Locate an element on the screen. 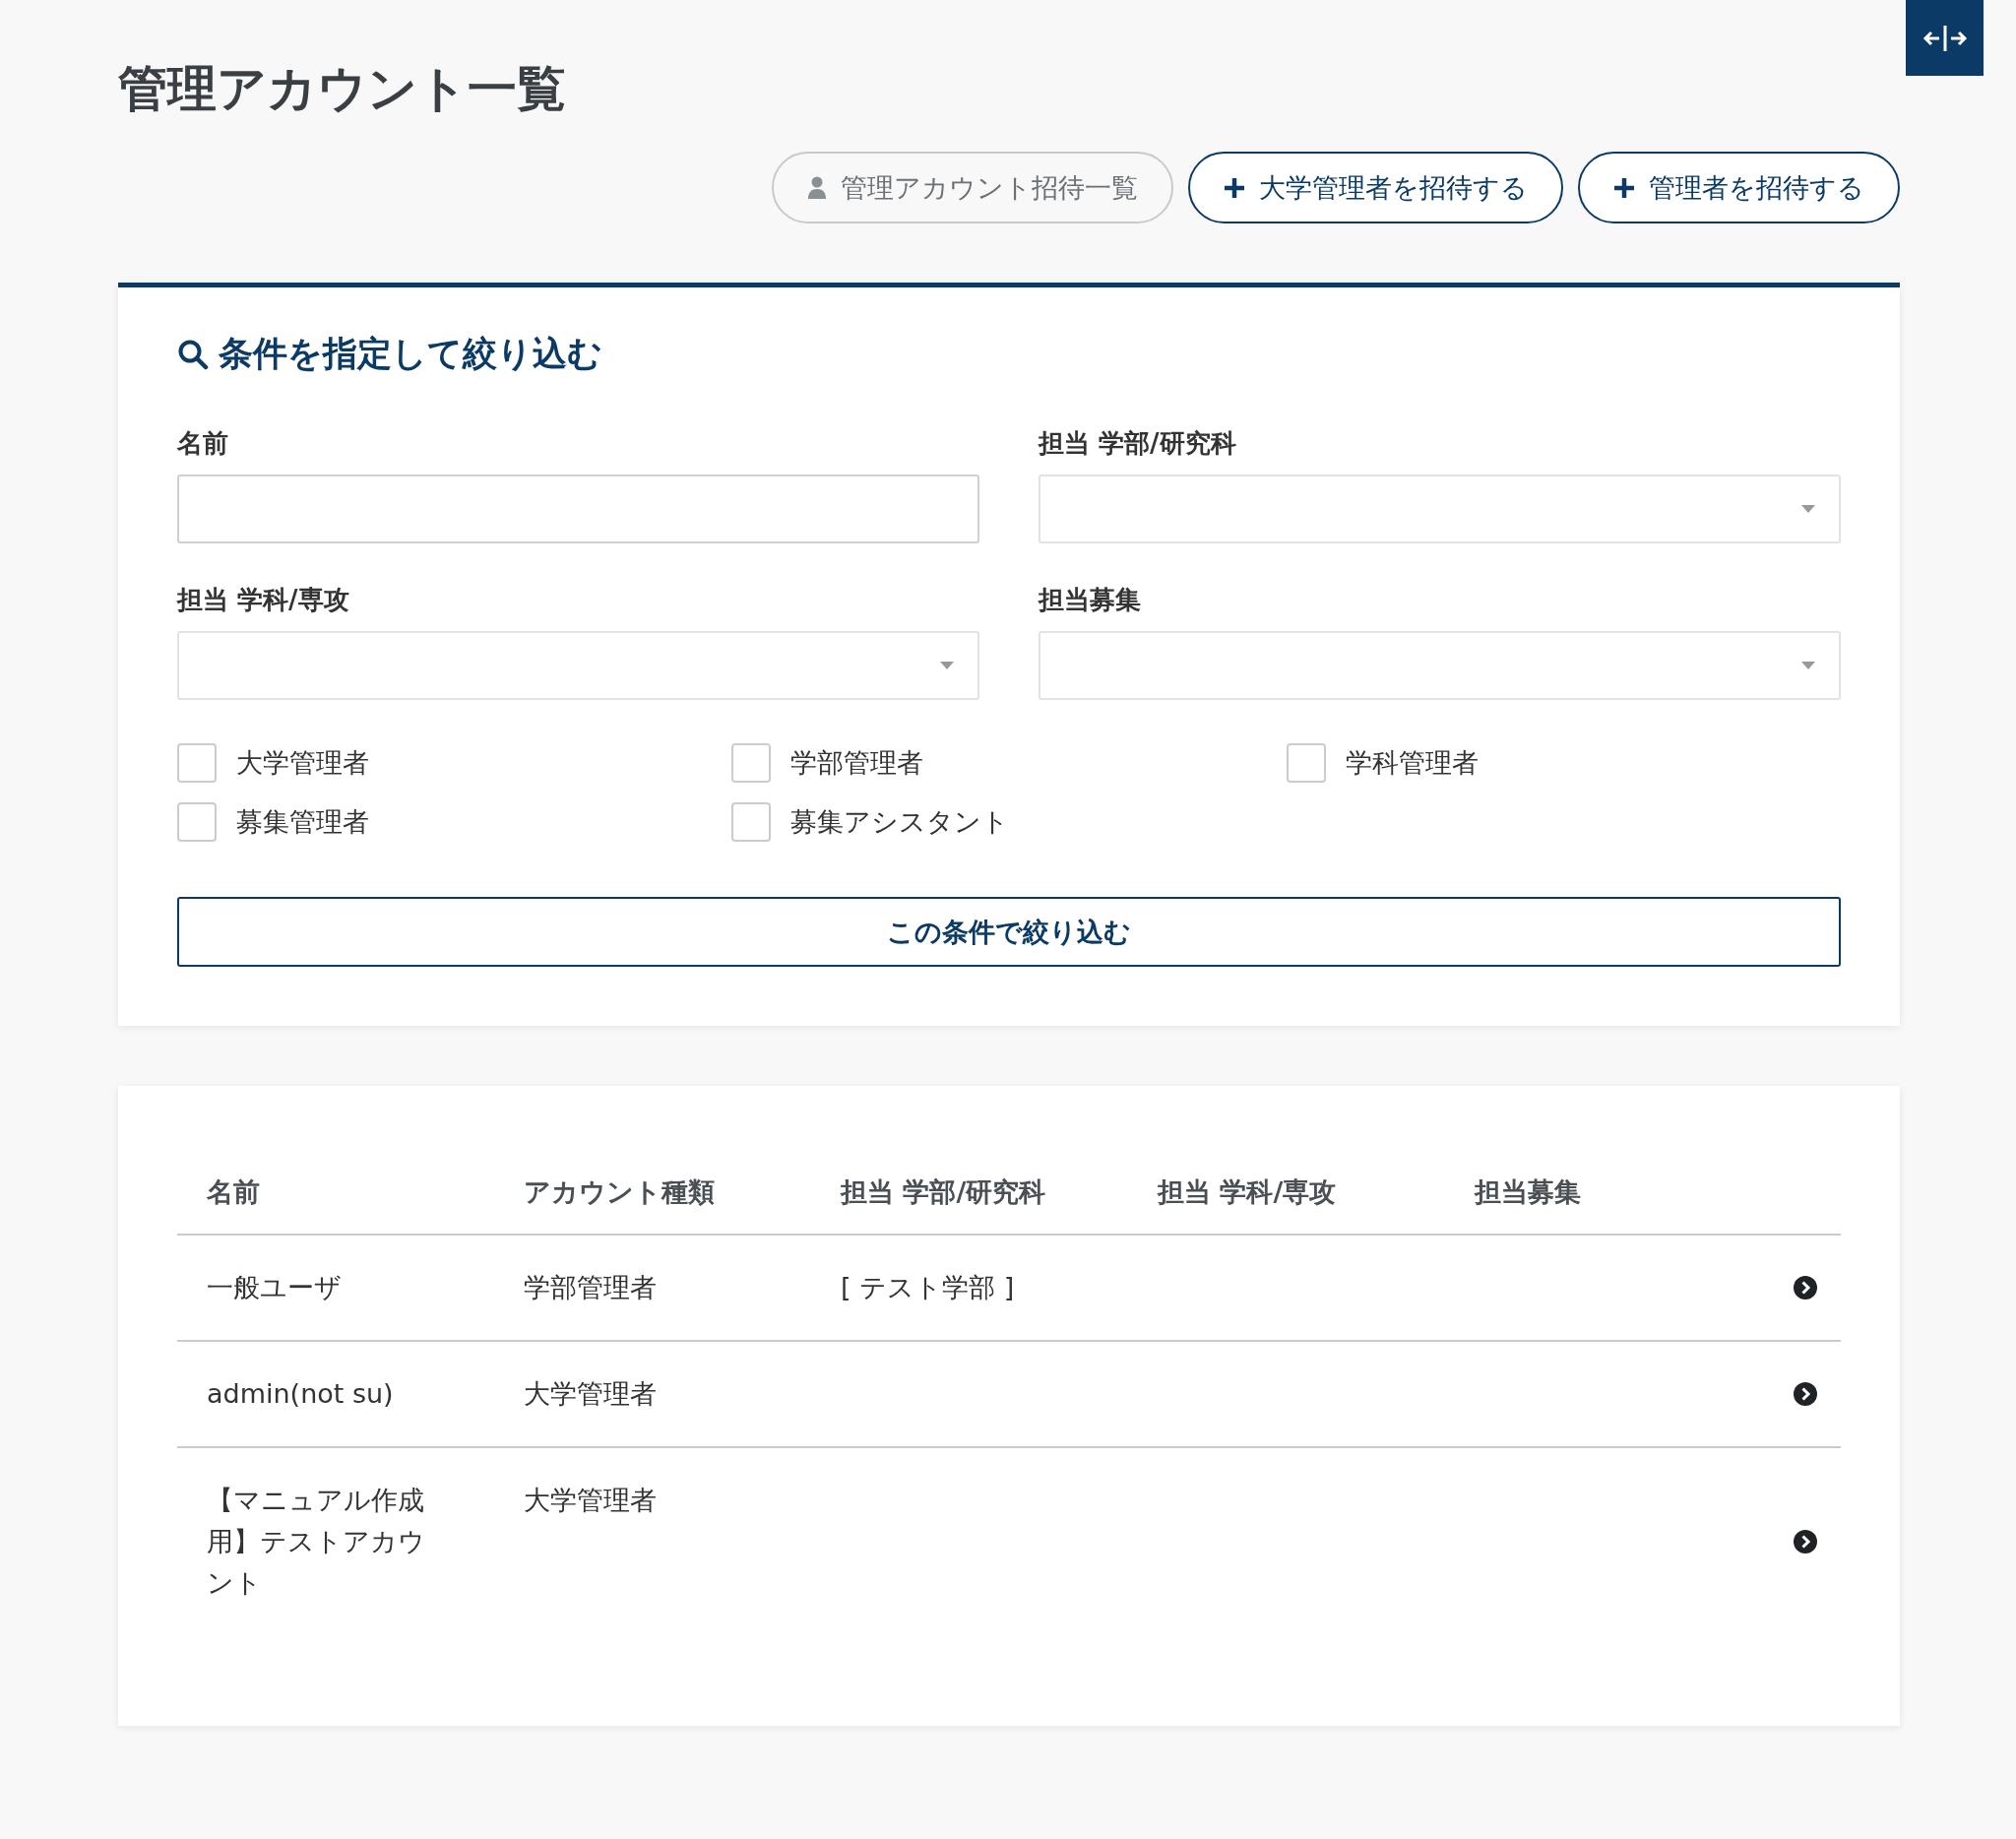 The width and height of the screenshot is (2016, 1839). table-cell: 【マニュアル作成用】テストアカウント is located at coordinates (316, 1541).